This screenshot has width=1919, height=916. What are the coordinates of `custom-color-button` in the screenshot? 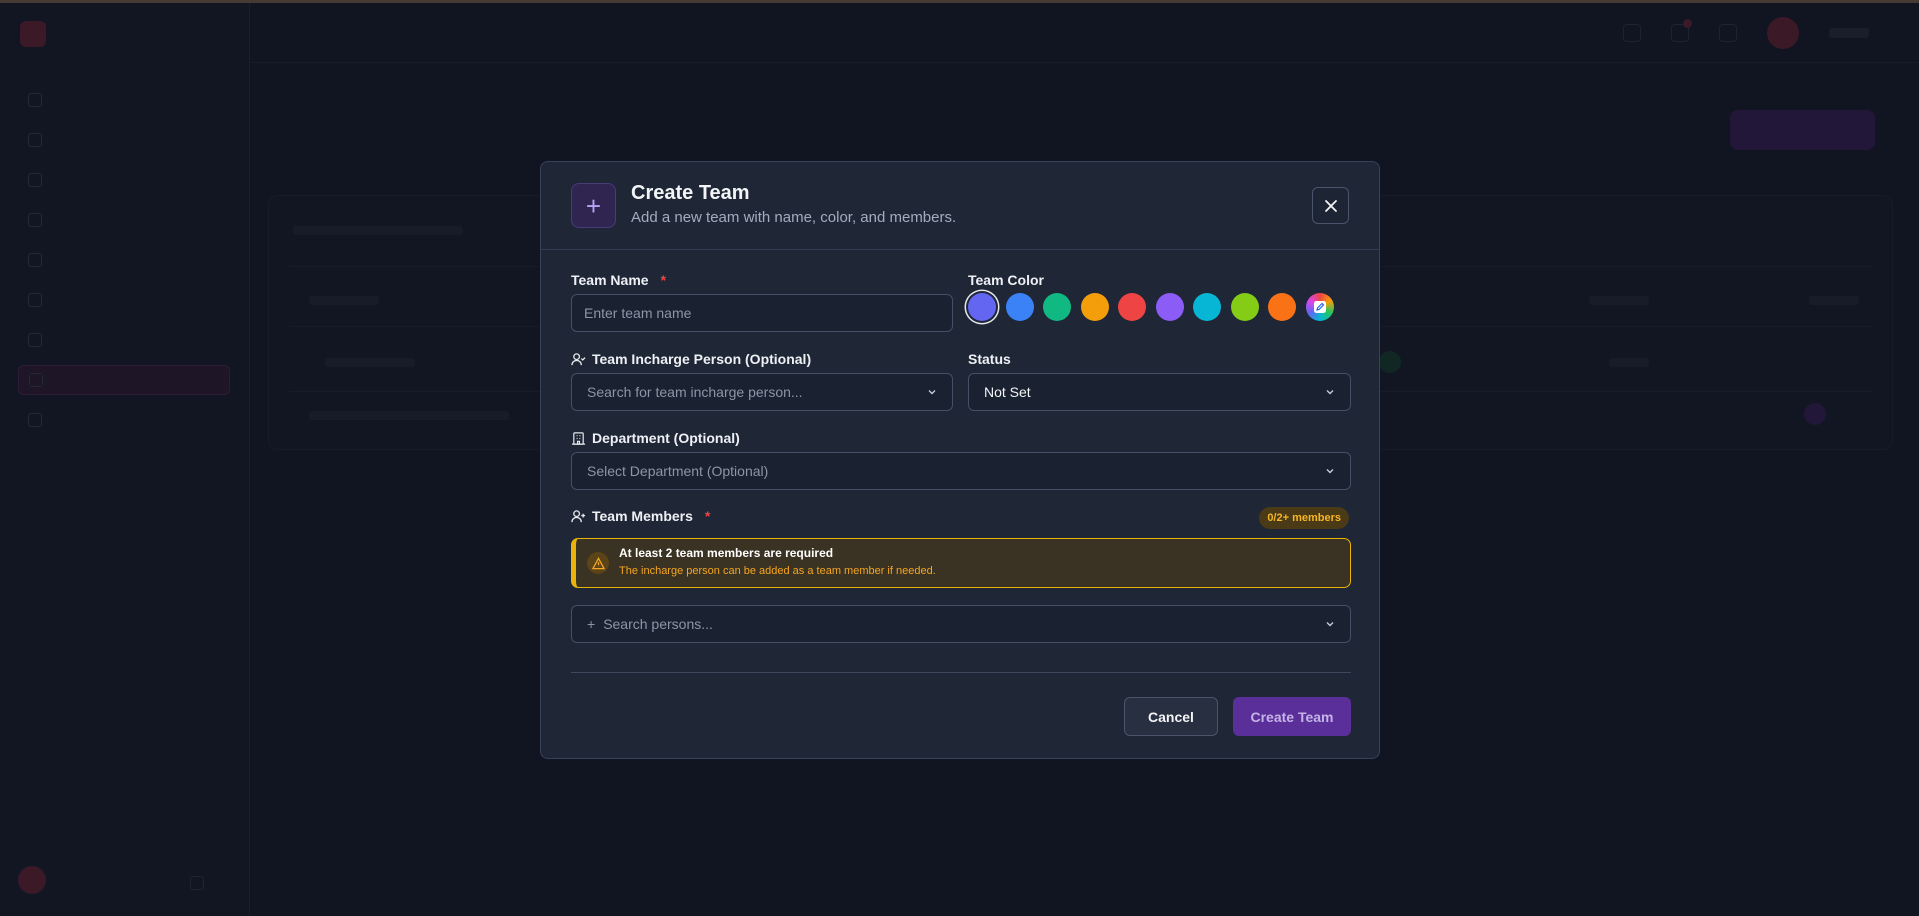 It's located at (1319, 307).